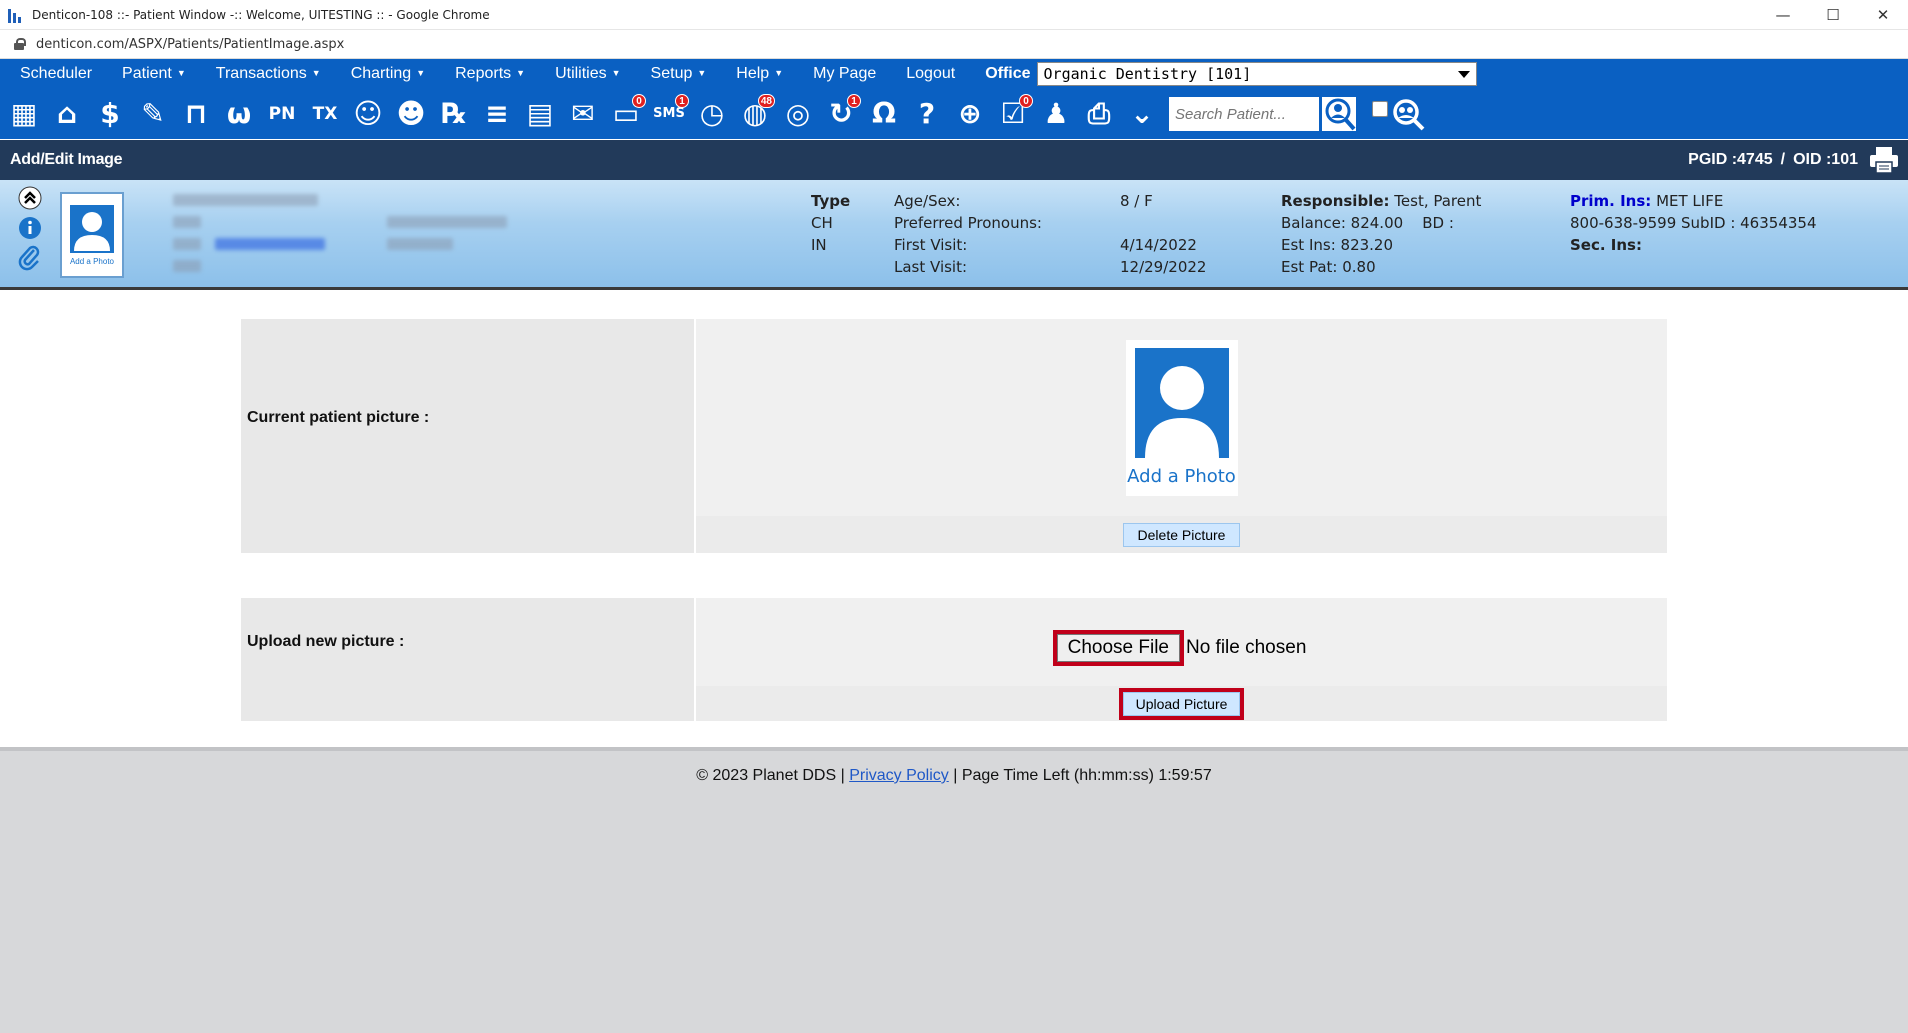  Describe the element at coordinates (368, 114) in the screenshot. I see `add-patient-icon: ☺` at that location.